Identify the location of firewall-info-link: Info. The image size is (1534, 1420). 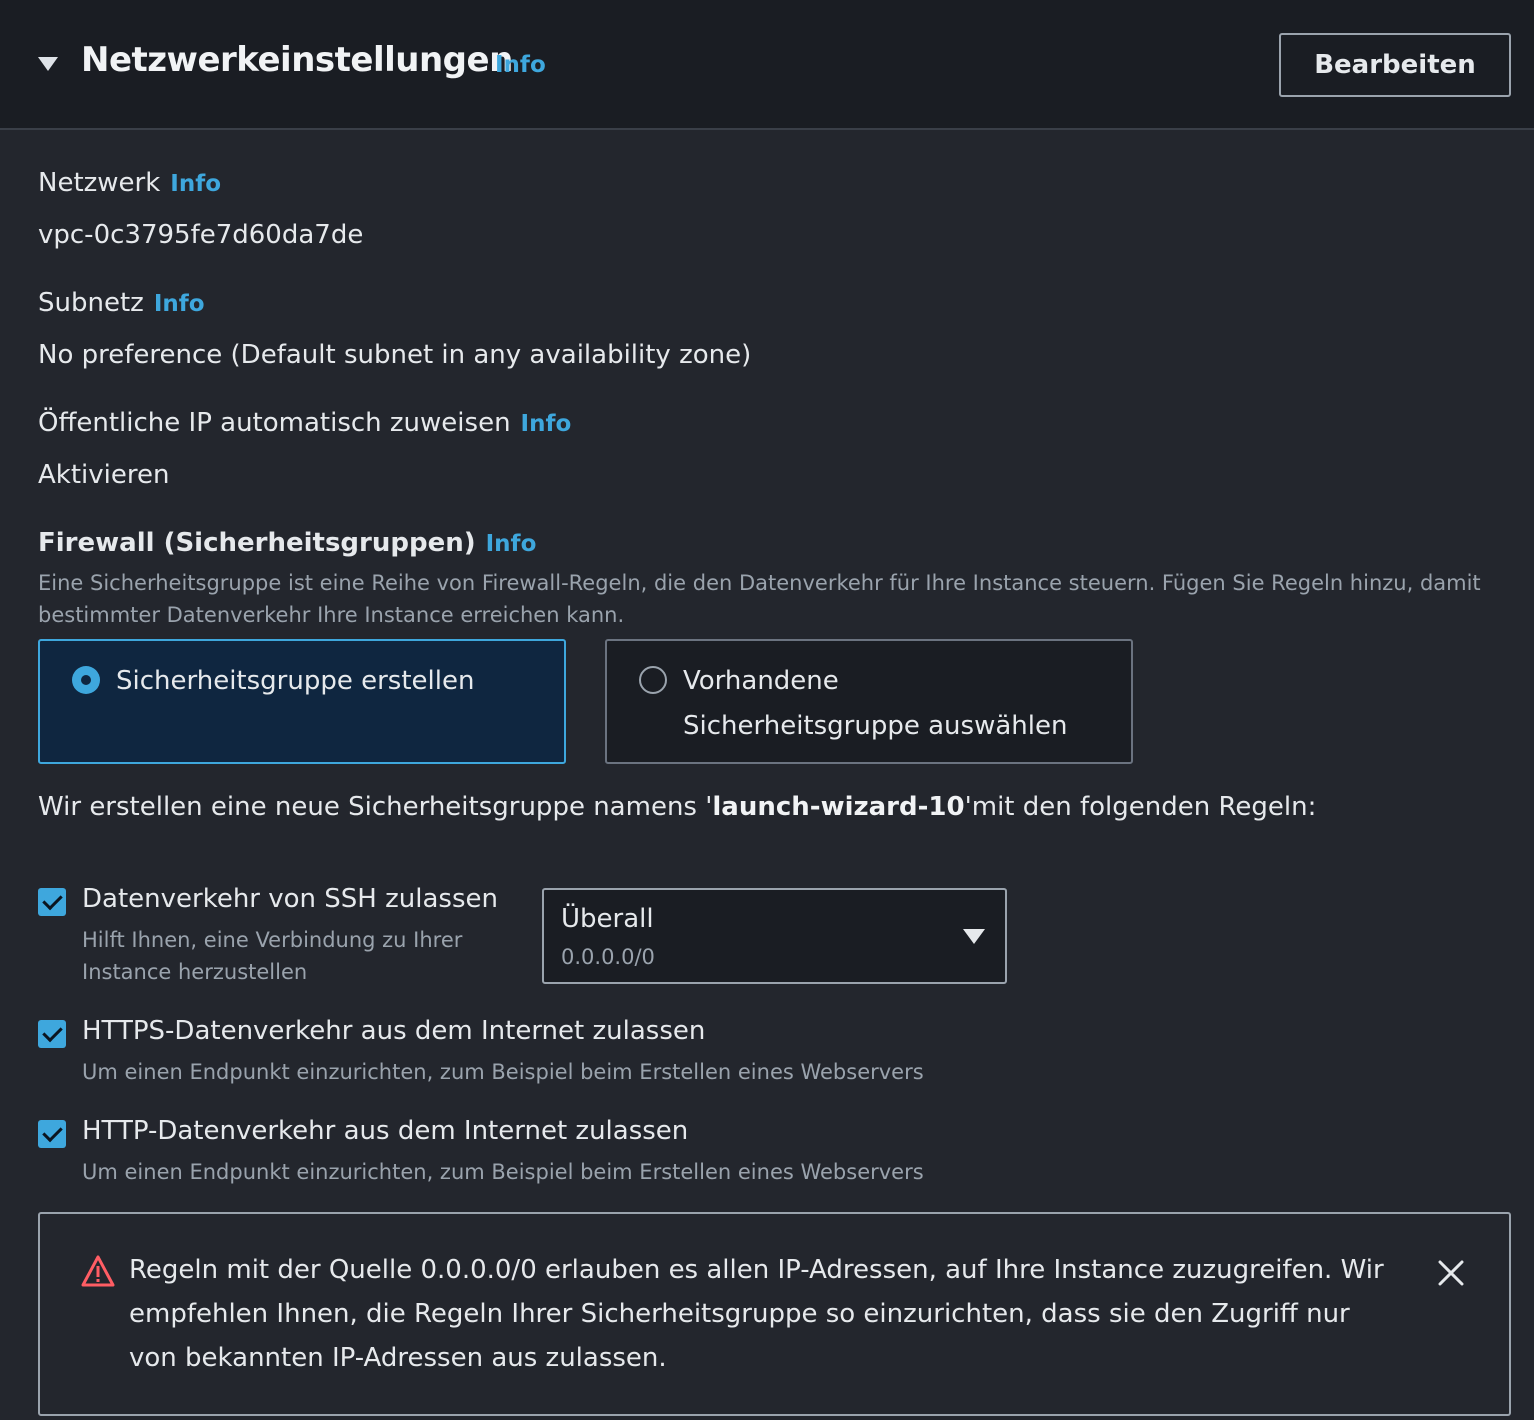
(511, 544).